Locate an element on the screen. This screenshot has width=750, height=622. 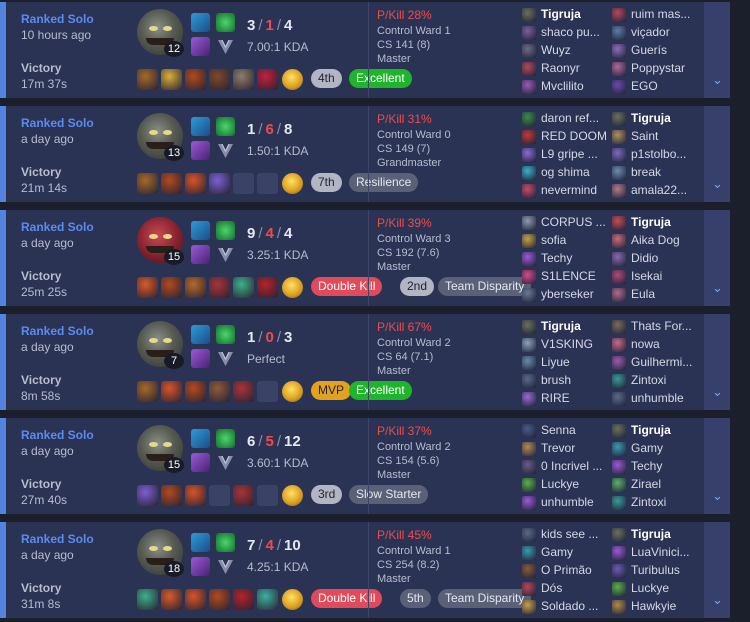
player-row: Senna is located at coordinates (567, 431).